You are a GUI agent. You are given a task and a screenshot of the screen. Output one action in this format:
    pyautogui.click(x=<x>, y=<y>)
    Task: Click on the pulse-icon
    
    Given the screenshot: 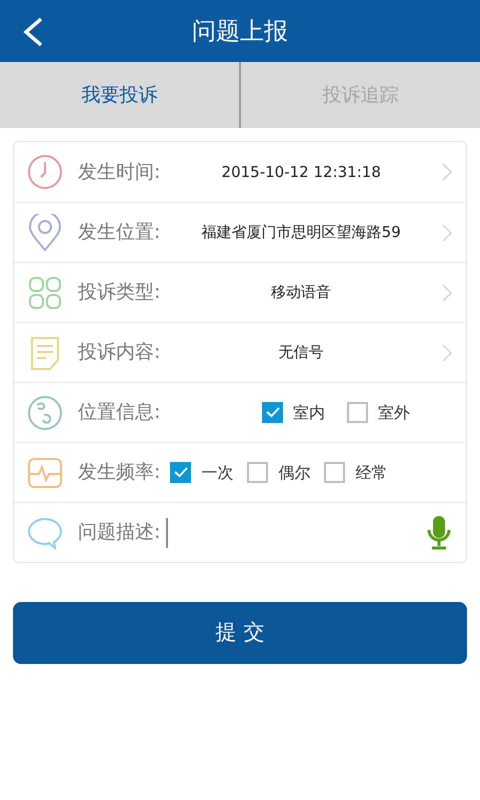 What is the action you would take?
    pyautogui.click(x=45, y=472)
    